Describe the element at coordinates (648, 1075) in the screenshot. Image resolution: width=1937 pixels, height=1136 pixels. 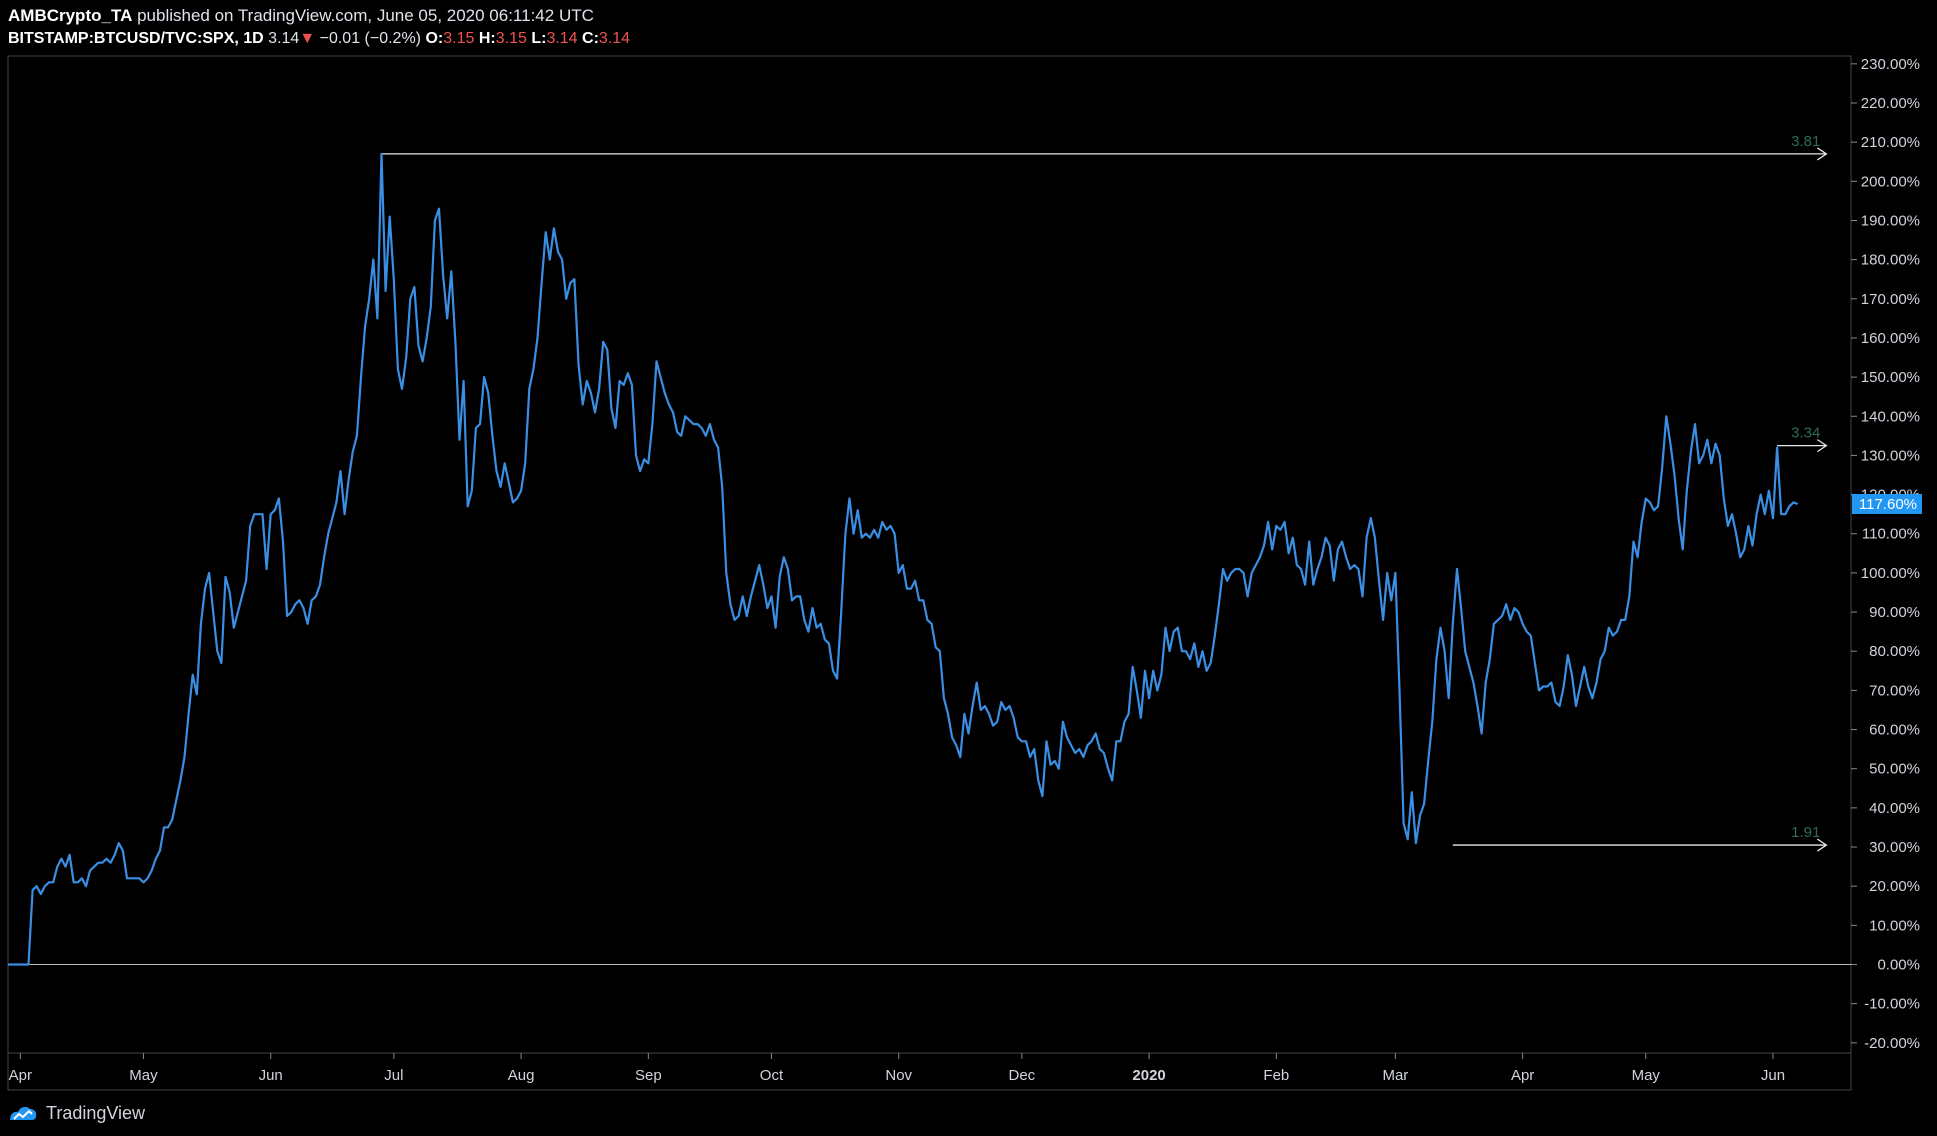
I see `x-tick-label: Sep` at that location.